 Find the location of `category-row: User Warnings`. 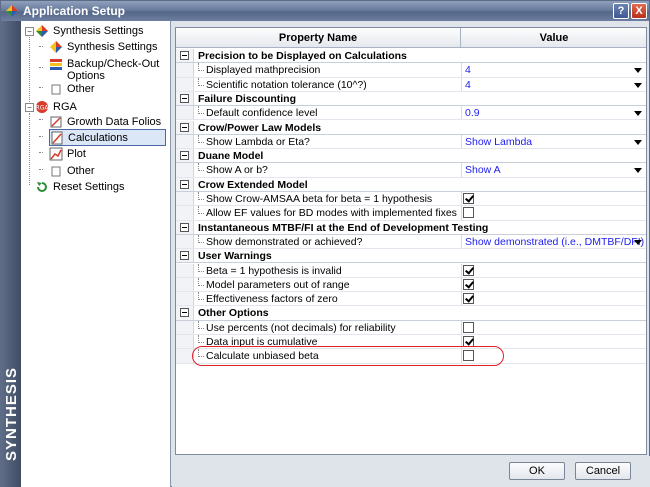

category-row: User Warnings is located at coordinates (411, 256).